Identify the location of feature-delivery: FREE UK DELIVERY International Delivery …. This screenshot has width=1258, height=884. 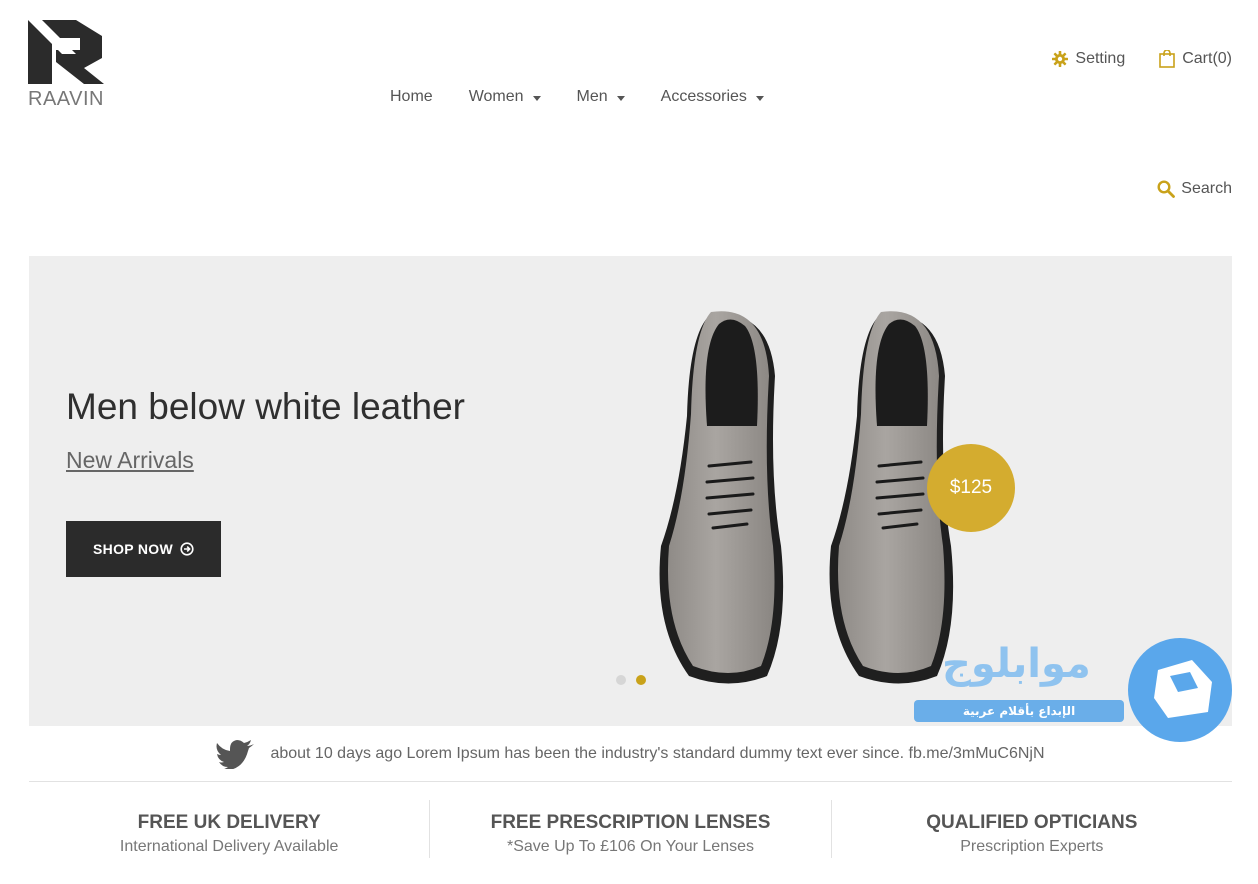
(229, 829).